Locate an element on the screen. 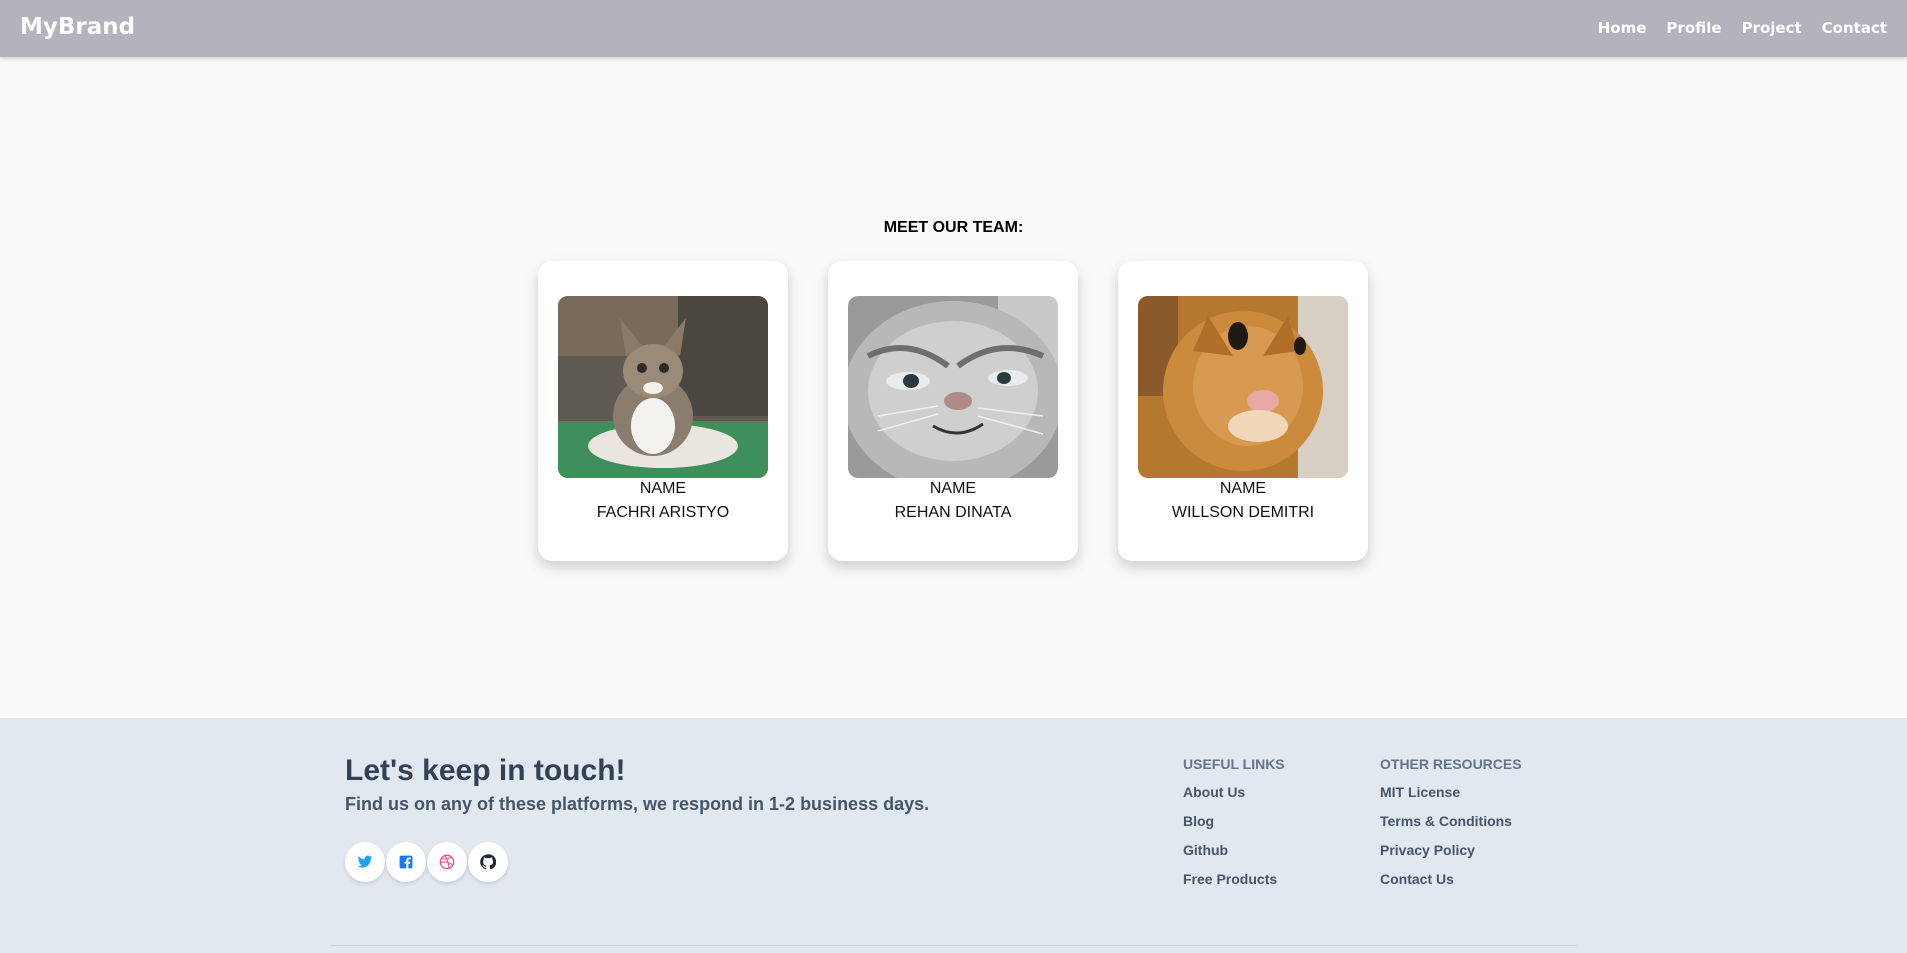  facebook-button is located at coordinates (406, 862).